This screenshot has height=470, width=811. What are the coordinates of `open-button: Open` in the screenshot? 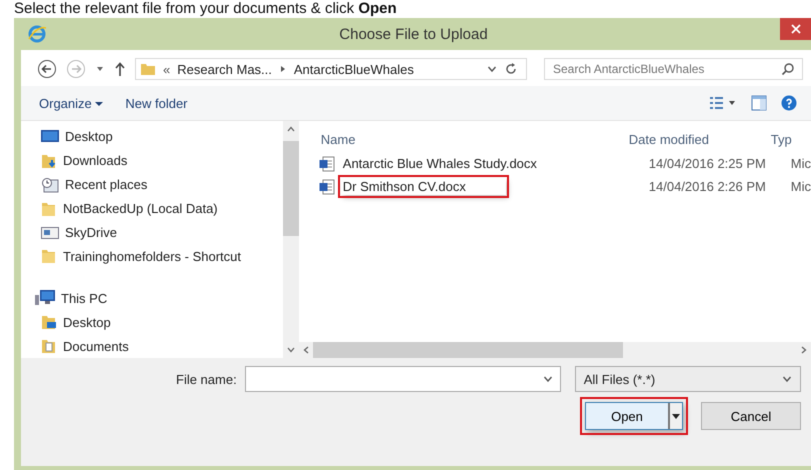 It's located at (628, 416).